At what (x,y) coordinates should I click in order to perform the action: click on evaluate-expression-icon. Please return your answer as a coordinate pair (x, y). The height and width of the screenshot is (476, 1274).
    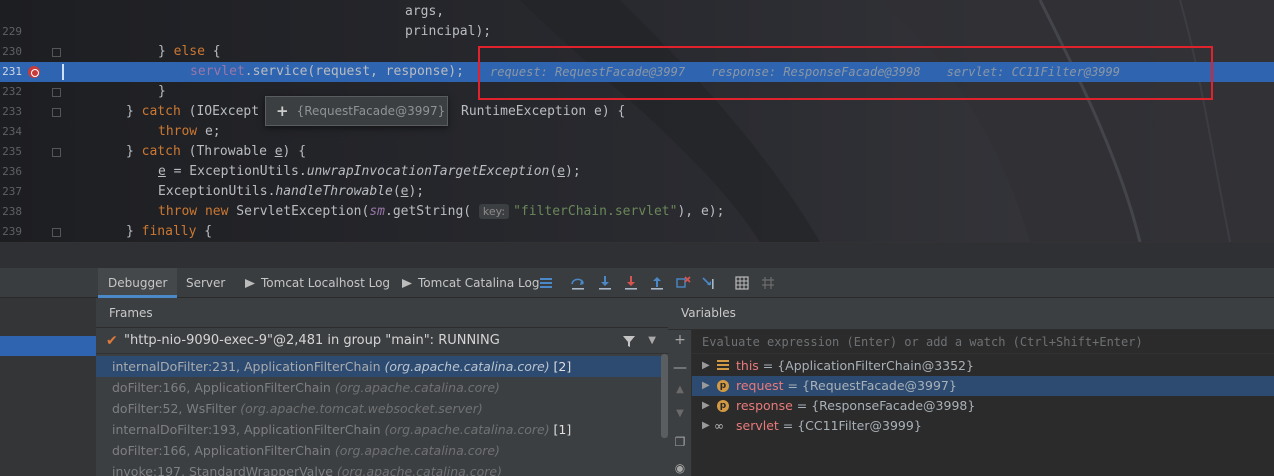
    Looking at the image, I should click on (742, 283).